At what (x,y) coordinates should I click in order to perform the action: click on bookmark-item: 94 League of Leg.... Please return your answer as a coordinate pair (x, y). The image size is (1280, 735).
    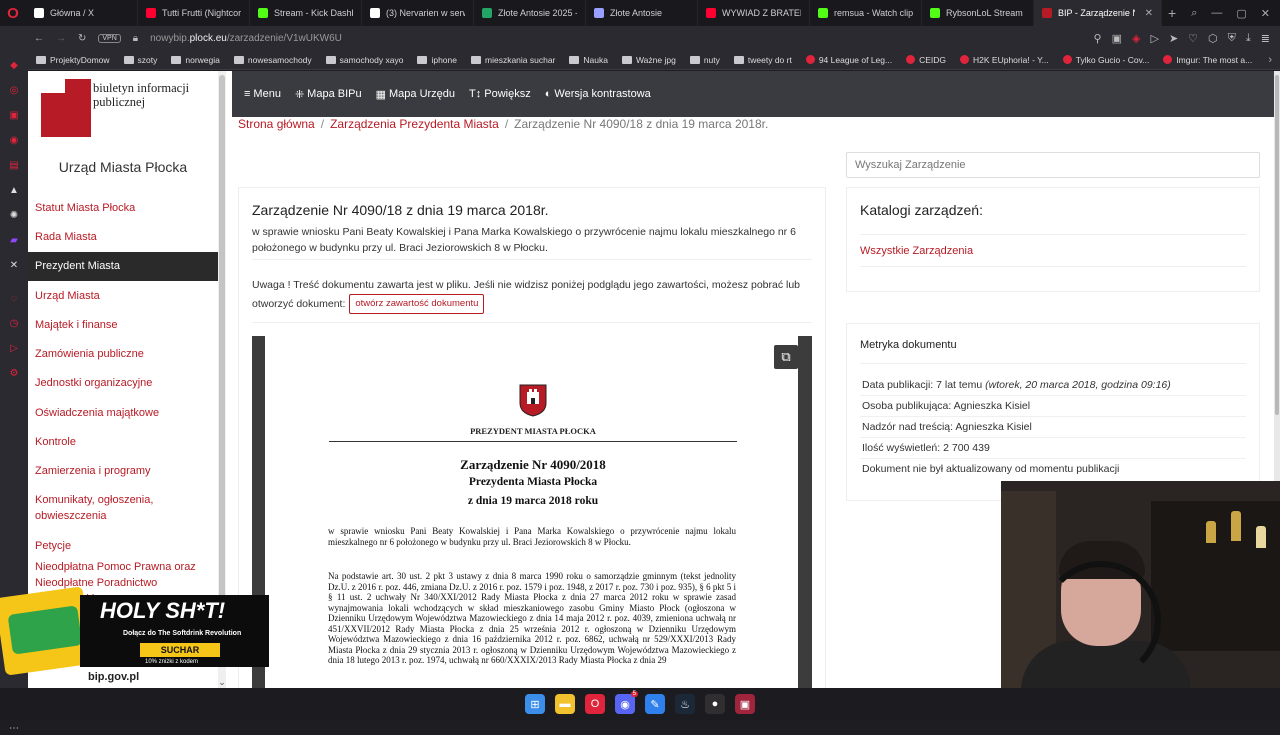
    Looking at the image, I should click on (848, 60).